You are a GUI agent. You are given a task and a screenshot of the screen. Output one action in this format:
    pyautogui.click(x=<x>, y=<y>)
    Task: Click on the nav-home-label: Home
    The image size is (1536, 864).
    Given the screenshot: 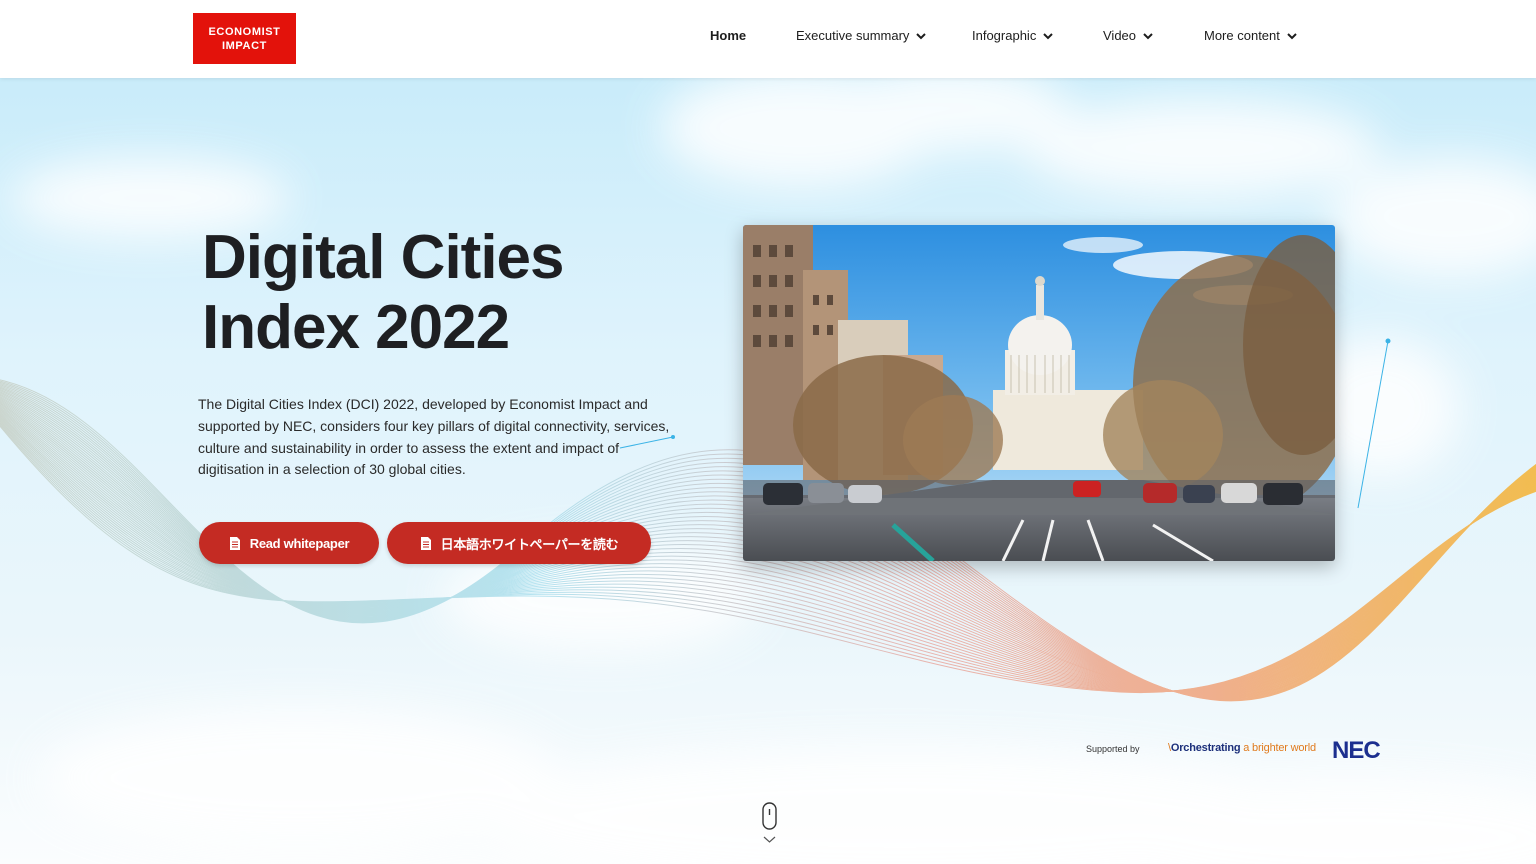 What is the action you would take?
    pyautogui.click(x=728, y=35)
    